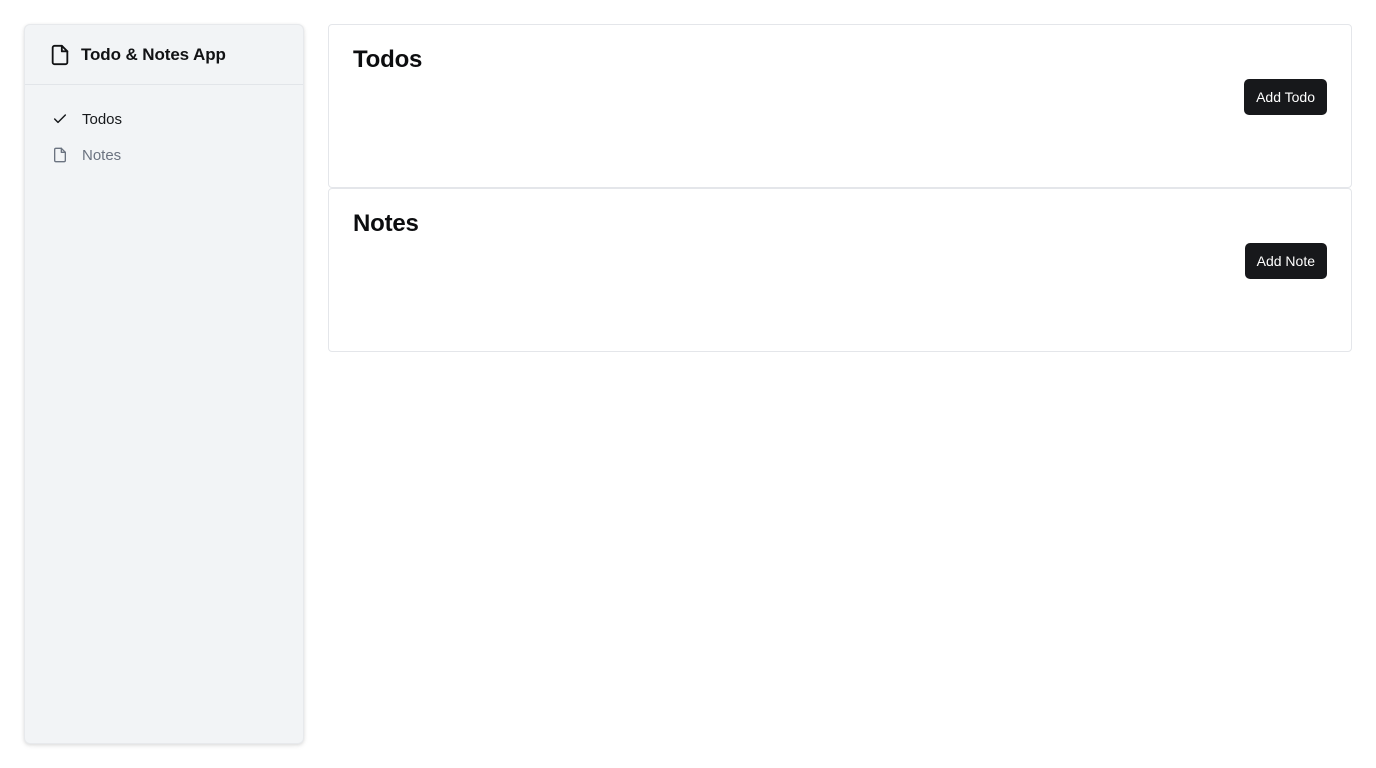 This screenshot has height=768, width=1376. I want to click on sidebar-item-label: Notes, so click(102, 155).